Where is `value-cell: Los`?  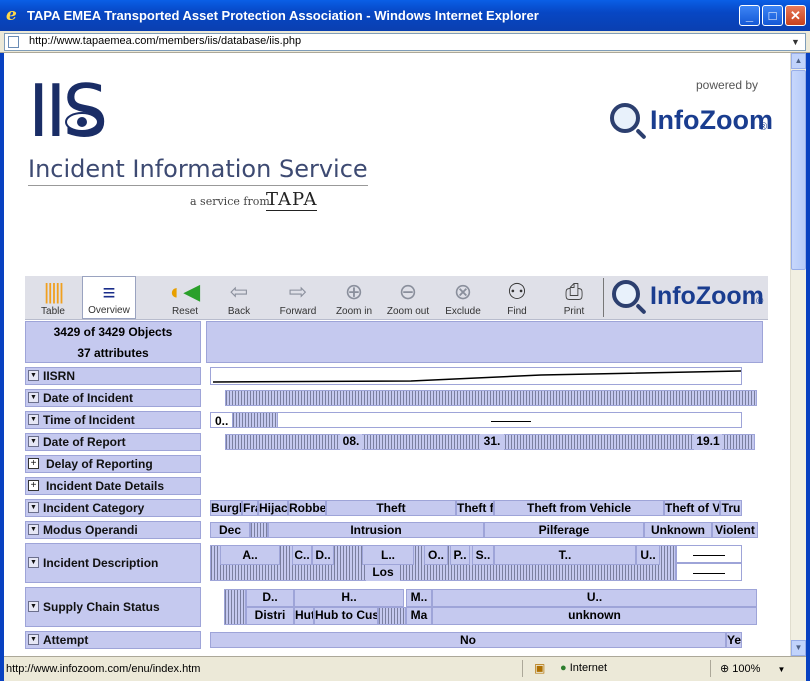
value-cell: Los is located at coordinates (383, 573).